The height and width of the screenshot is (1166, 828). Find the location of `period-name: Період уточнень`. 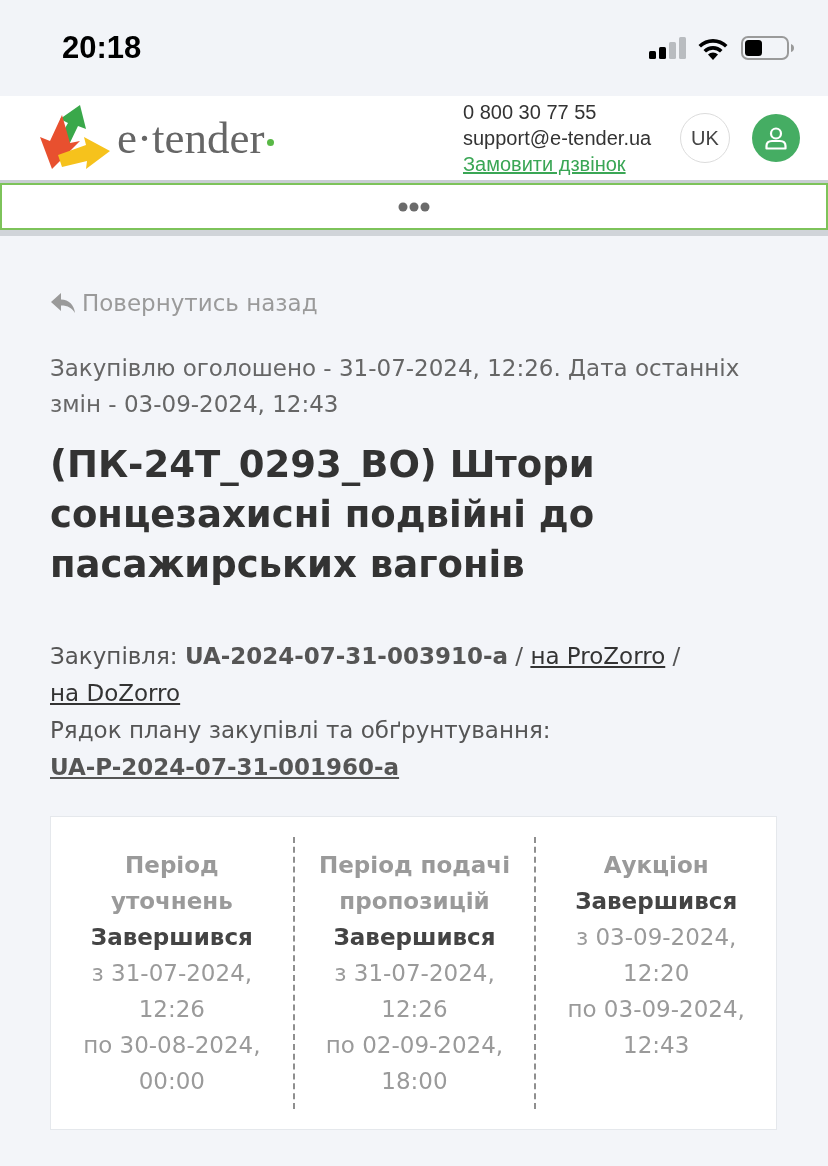

period-name: Період уточнень is located at coordinates (171, 883).